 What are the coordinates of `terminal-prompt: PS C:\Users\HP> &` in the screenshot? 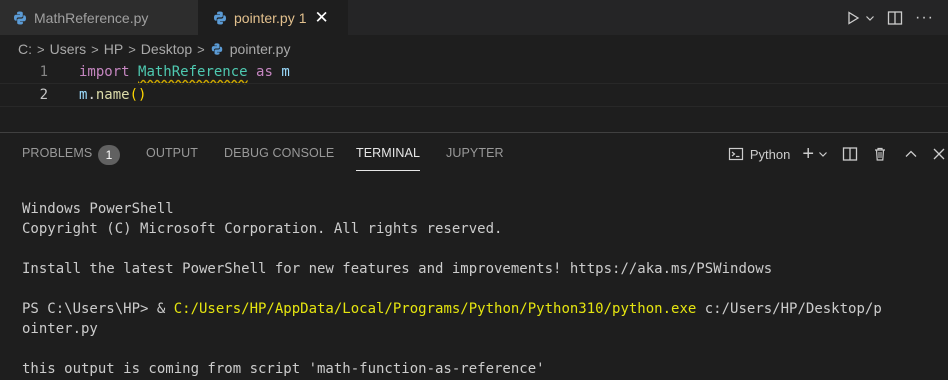 It's located at (98, 309).